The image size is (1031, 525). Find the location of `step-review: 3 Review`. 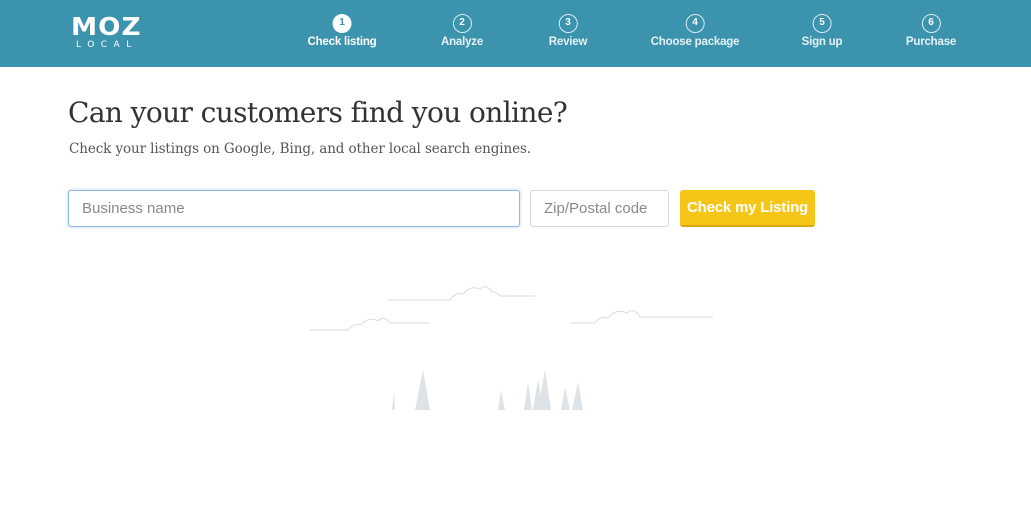

step-review: 3 Review is located at coordinates (568, 31).